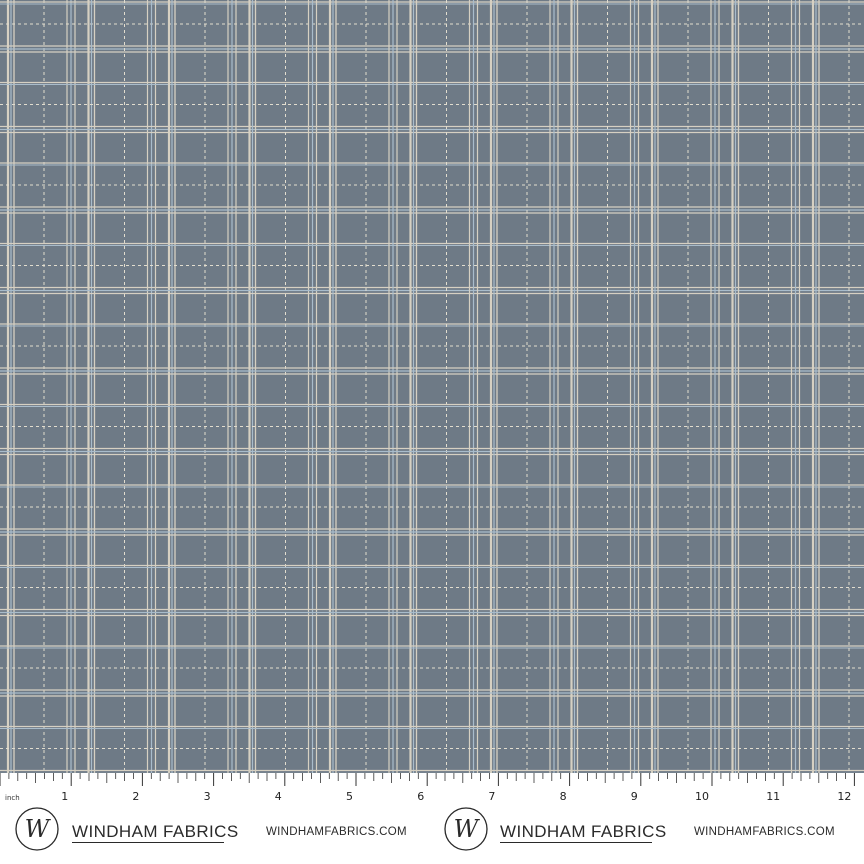 This screenshot has width=864, height=864. I want to click on ruler-number: 4, so click(278, 796).